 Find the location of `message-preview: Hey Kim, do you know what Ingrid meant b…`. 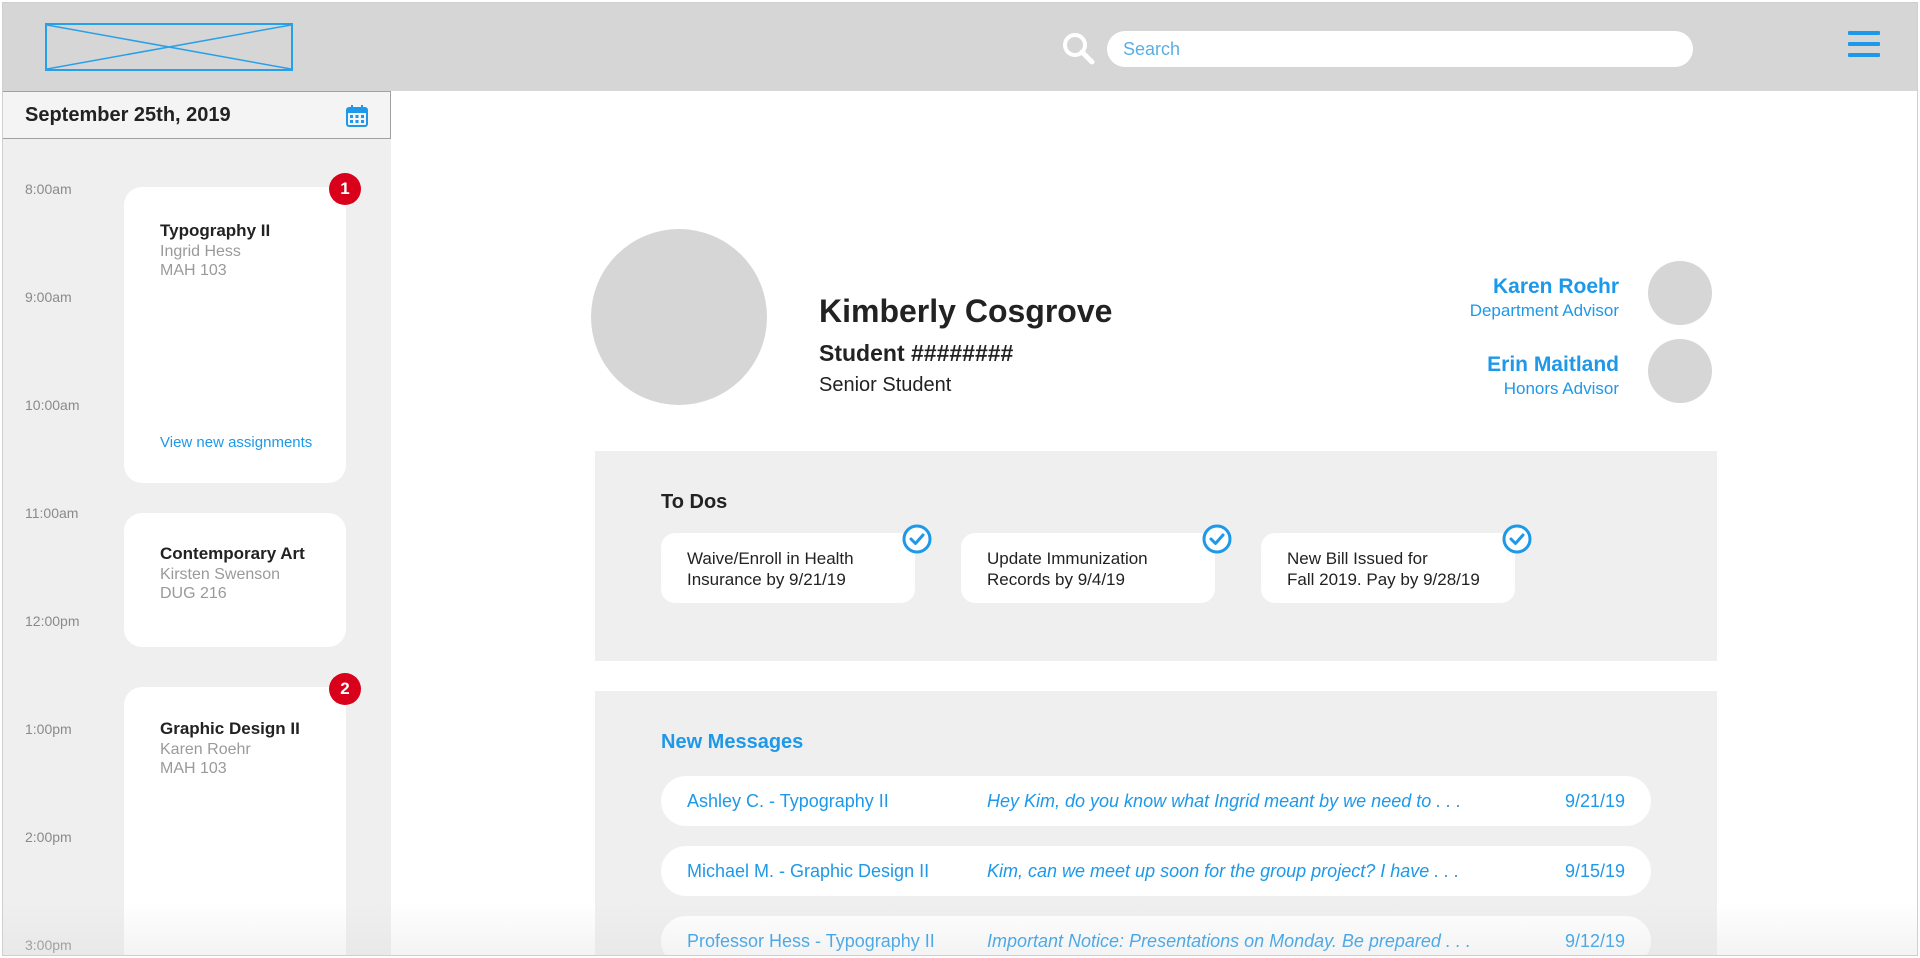

message-preview: Hey Kim, do you know what Ingrid meant b… is located at coordinates (1224, 801).